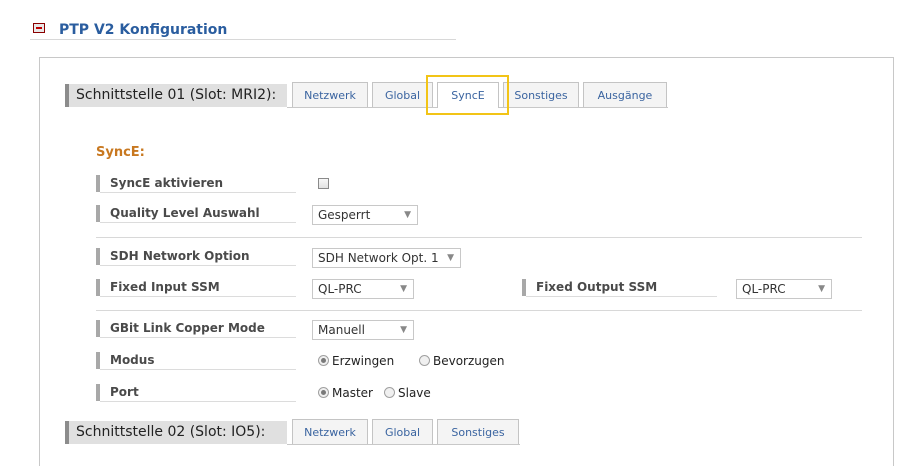  I want to click on interface-01-label: Schnittstelle 01 (Slot: MRI2):, so click(176, 95).